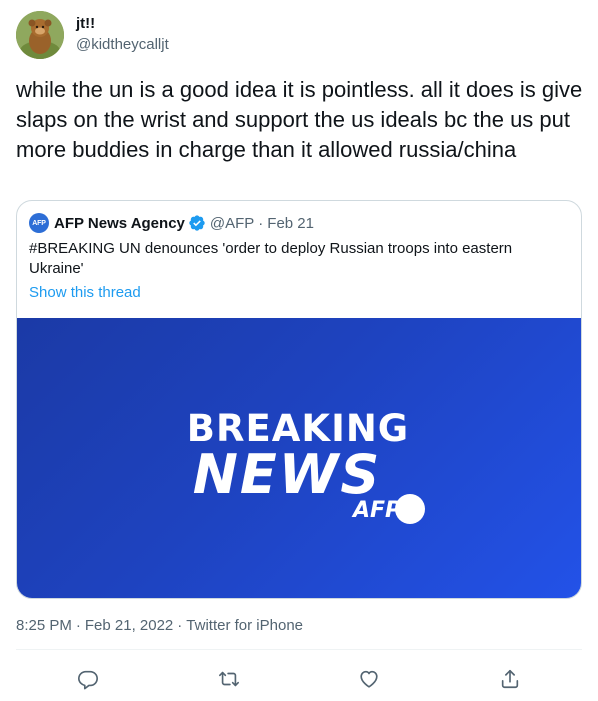  What do you see at coordinates (44, 625) in the screenshot?
I see `tweet-time: 8:25 PM` at bounding box center [44, 625].